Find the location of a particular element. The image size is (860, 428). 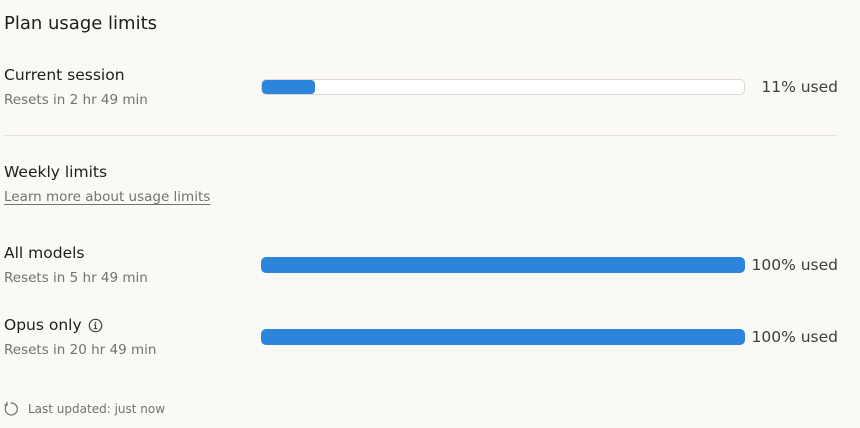

learn-more-link: Learn more about usage limits is located at coordinates (107, 197).